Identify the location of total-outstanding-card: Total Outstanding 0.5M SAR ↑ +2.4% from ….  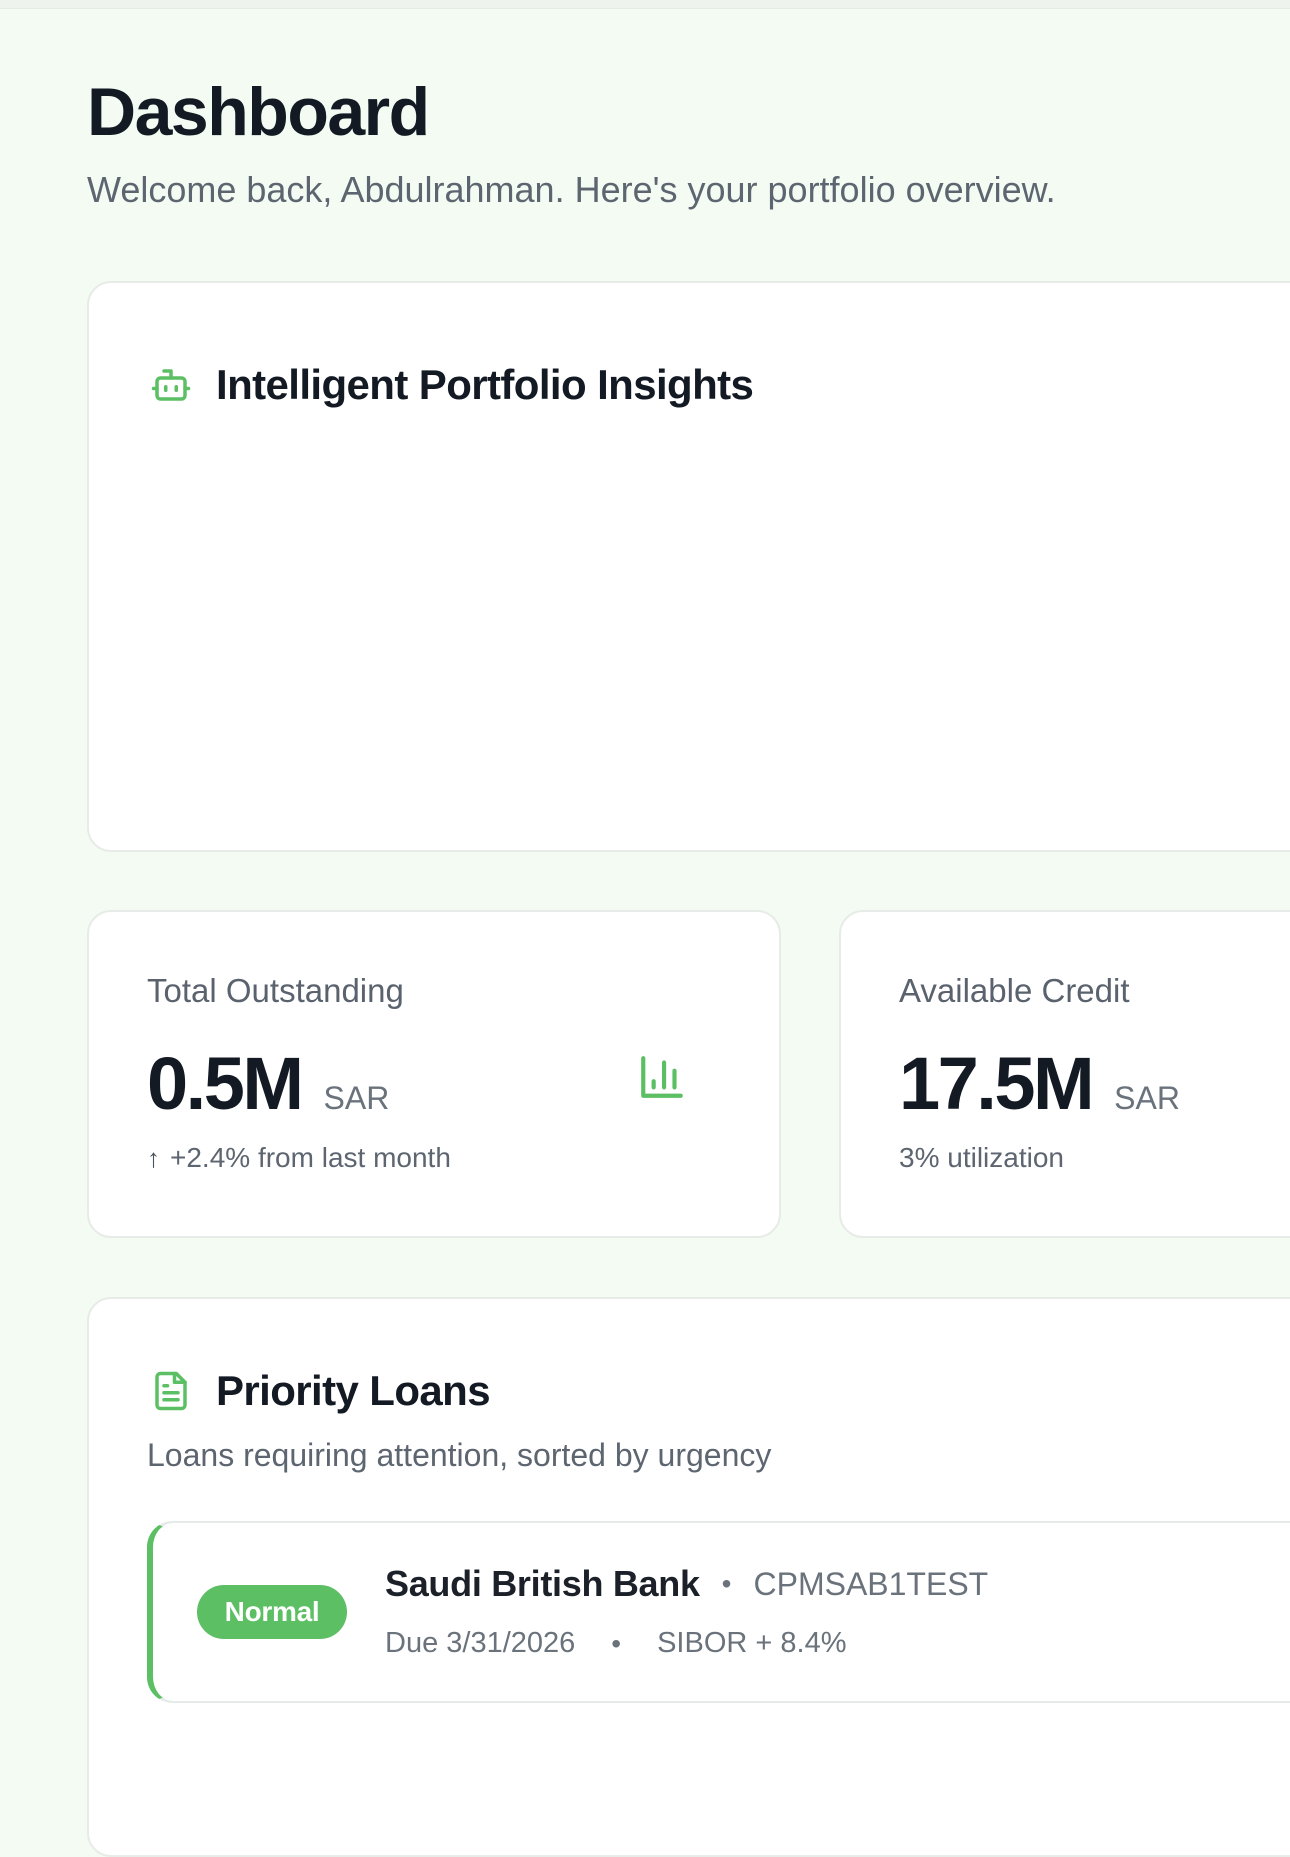
(434, 1074).